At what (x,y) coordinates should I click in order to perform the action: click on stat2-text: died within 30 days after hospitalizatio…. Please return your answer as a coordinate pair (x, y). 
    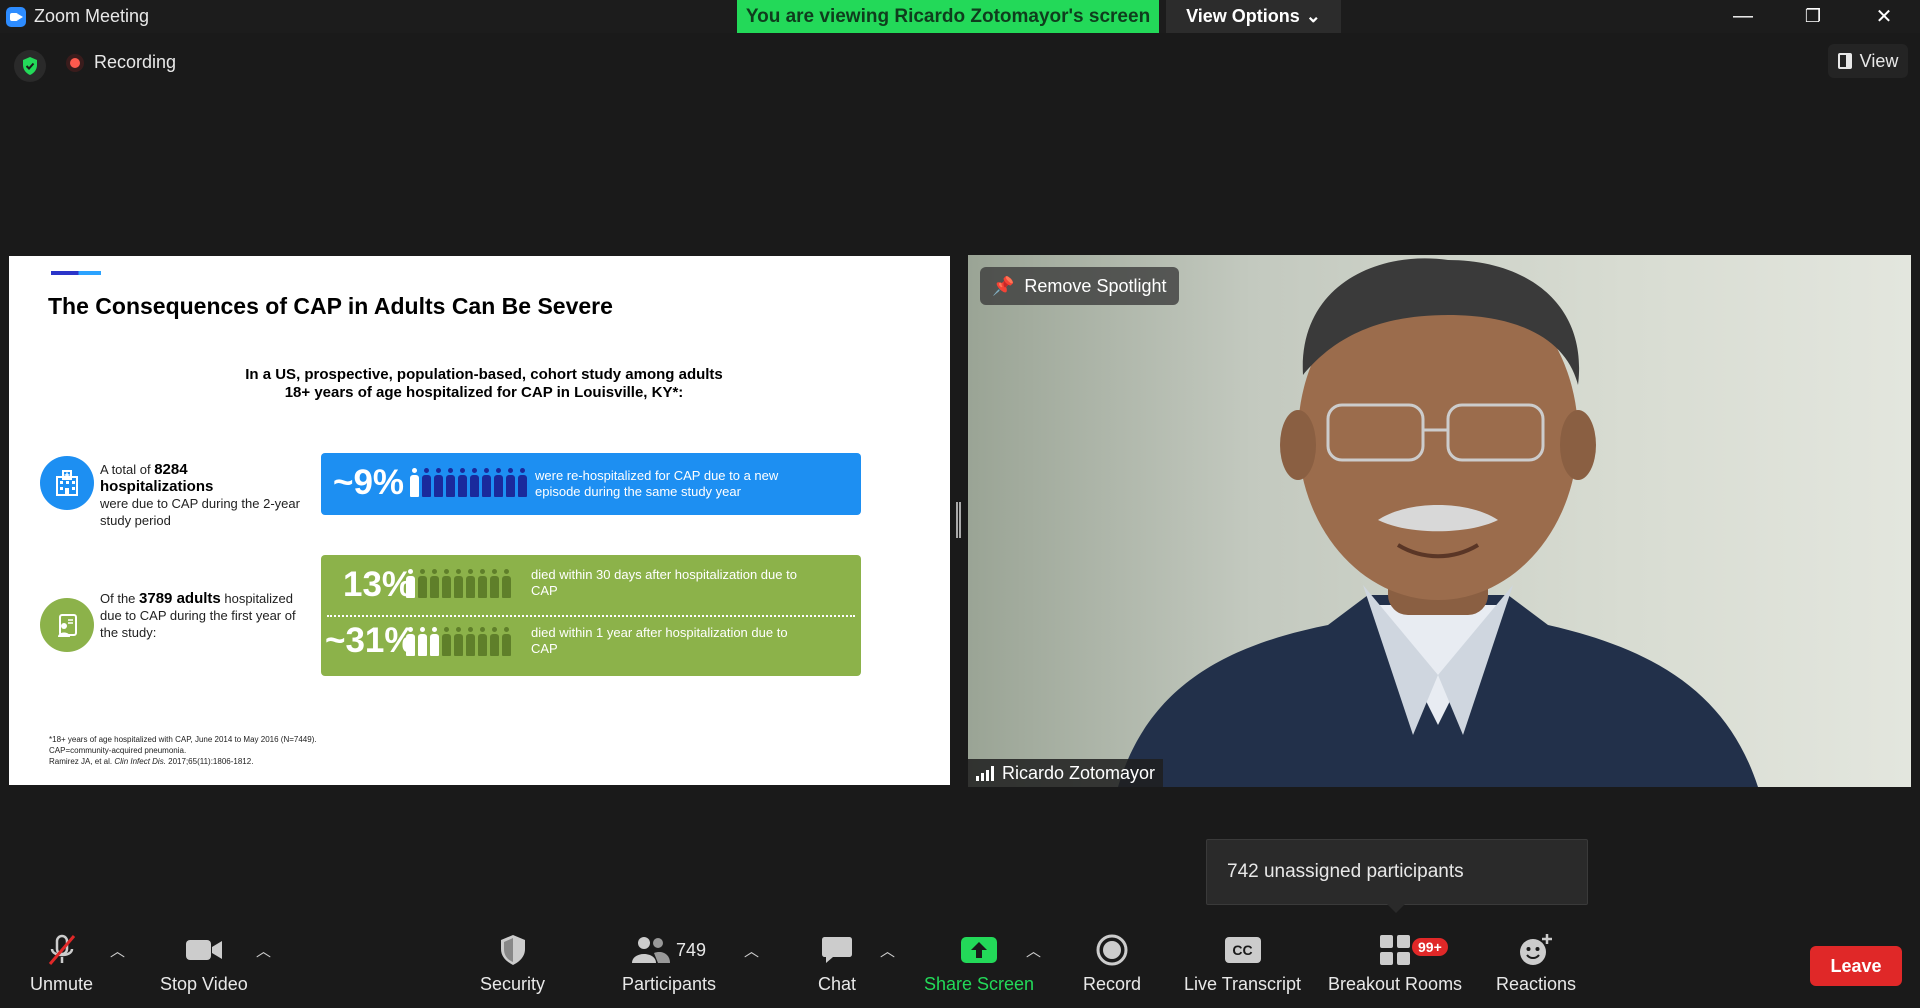
    Looking at the image, I should click on (664, 582).